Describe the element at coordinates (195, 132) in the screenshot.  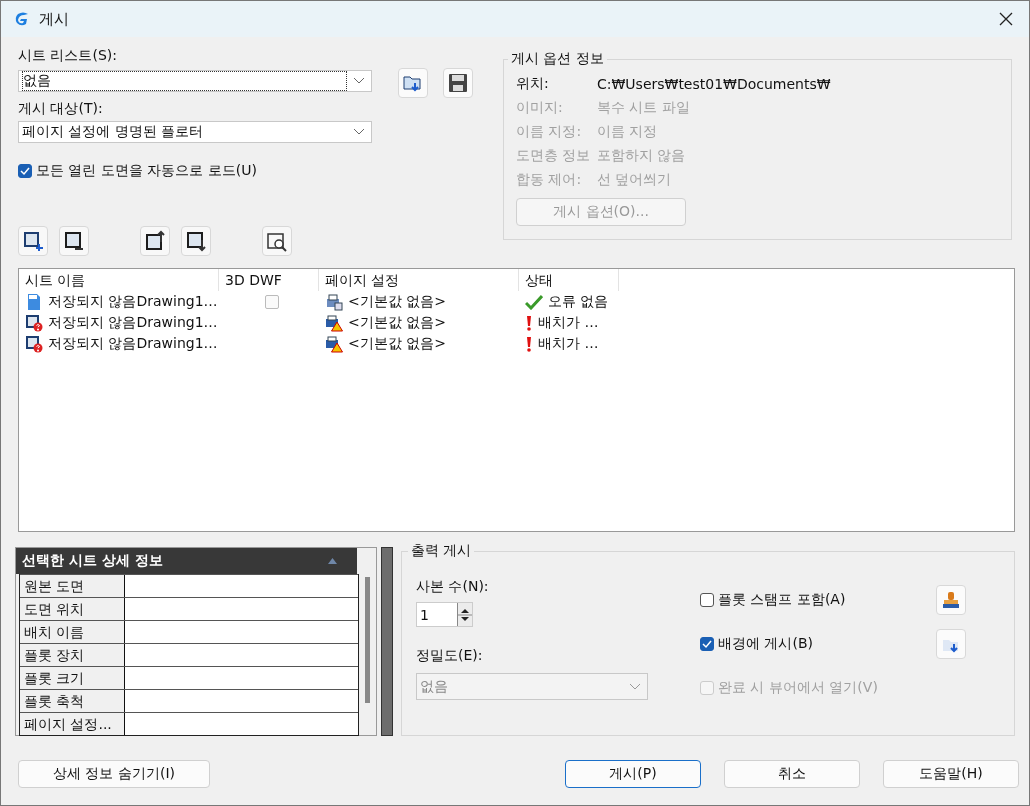
I see `publish-to-dropdown: 페이지 설정에 명명된 플로터` at that location.